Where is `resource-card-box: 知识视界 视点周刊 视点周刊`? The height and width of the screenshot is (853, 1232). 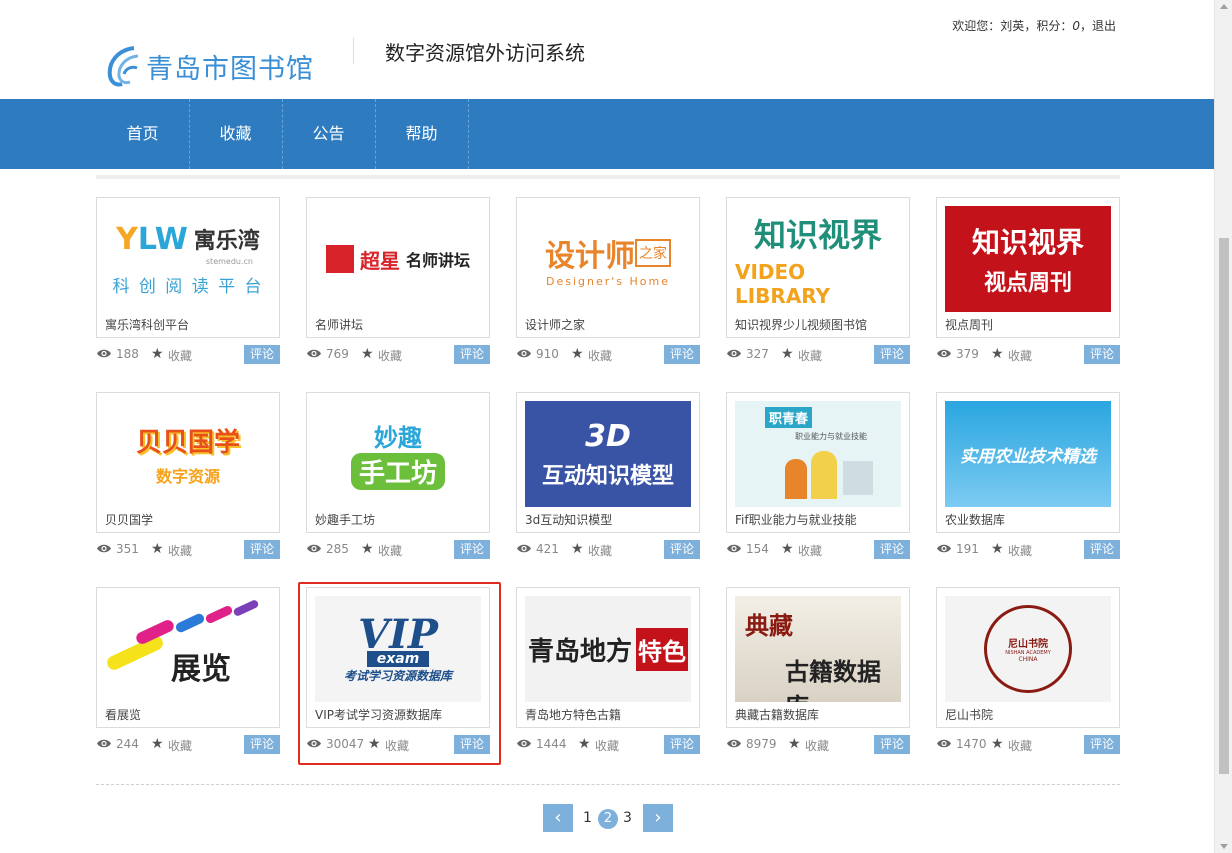 resource-card-box: 知识视界 视点周刊 视点周刊 is located at coordinates (1028, 267).